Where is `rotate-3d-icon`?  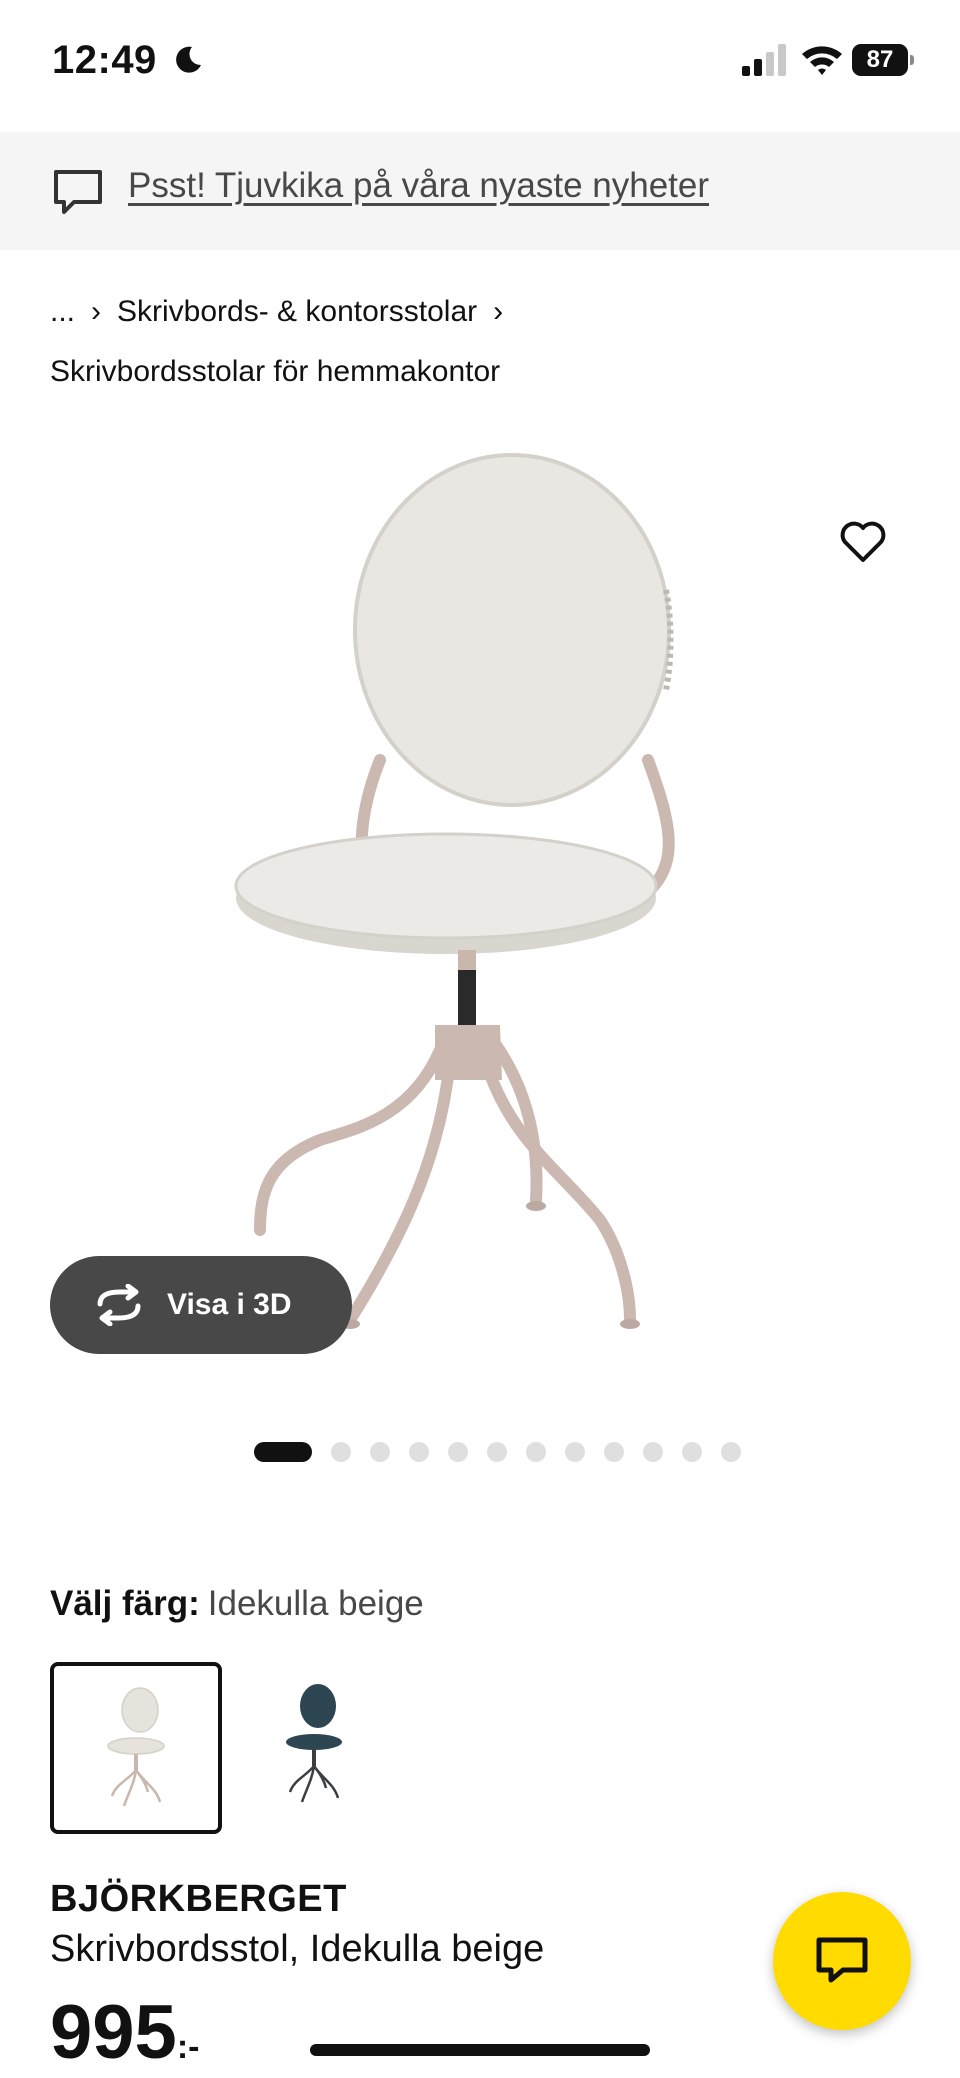 rotate-3d-icon is located at coordinates (119, 1305).